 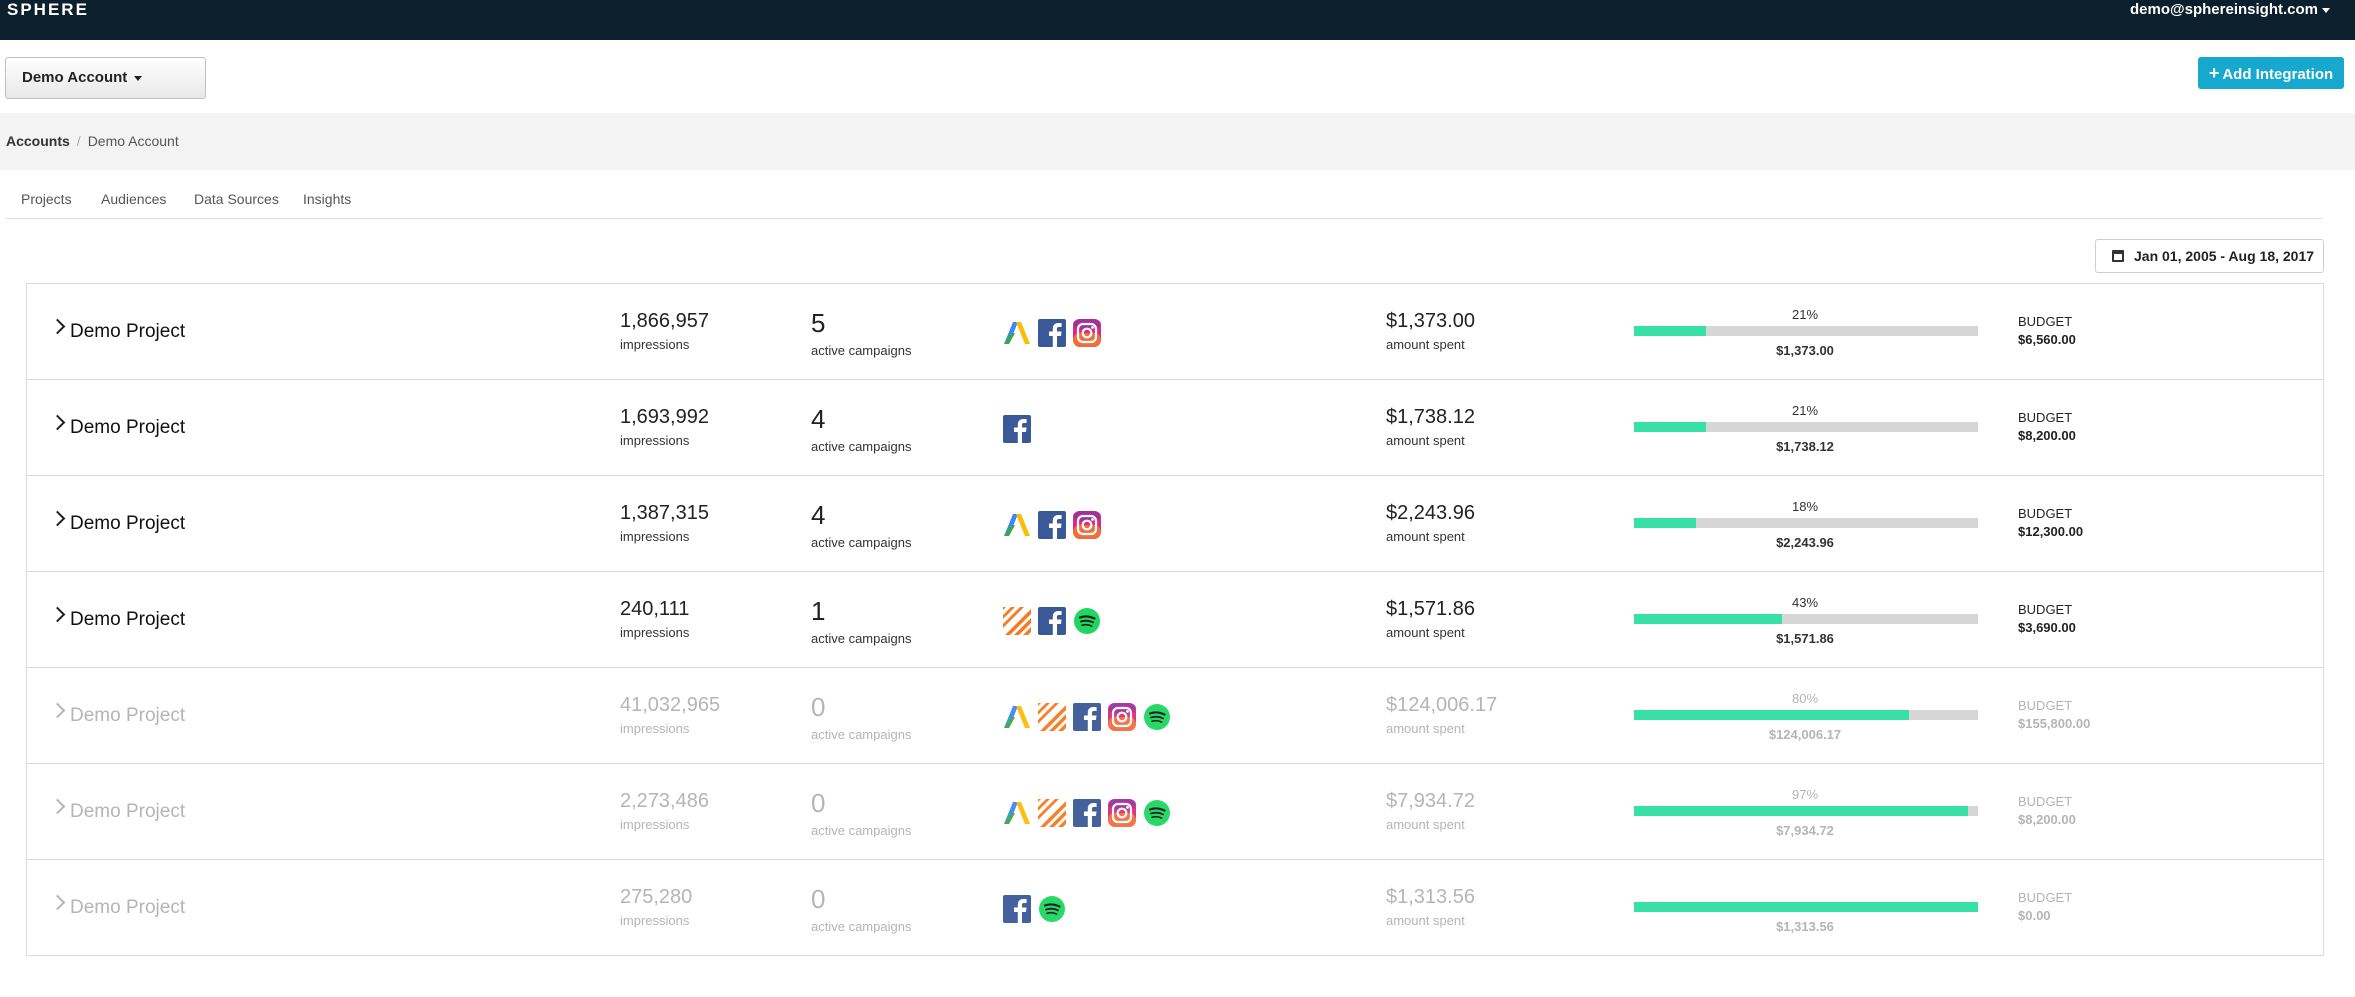 I want to click on top-navbar: SPHERE demo@sphereinsight.com, so click(x=1177, y=20).